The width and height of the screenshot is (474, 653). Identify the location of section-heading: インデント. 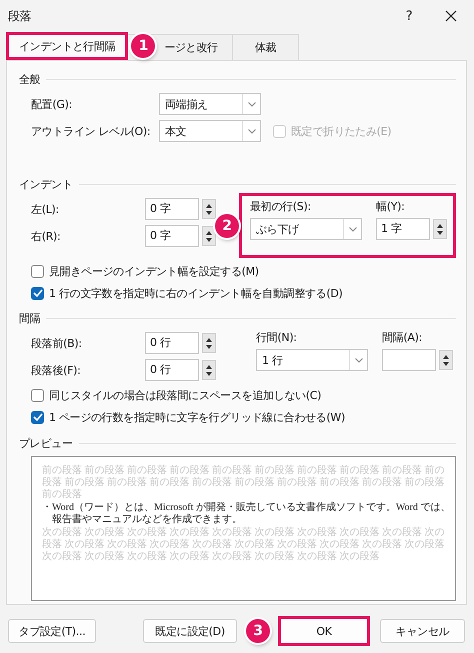
(46, 184).